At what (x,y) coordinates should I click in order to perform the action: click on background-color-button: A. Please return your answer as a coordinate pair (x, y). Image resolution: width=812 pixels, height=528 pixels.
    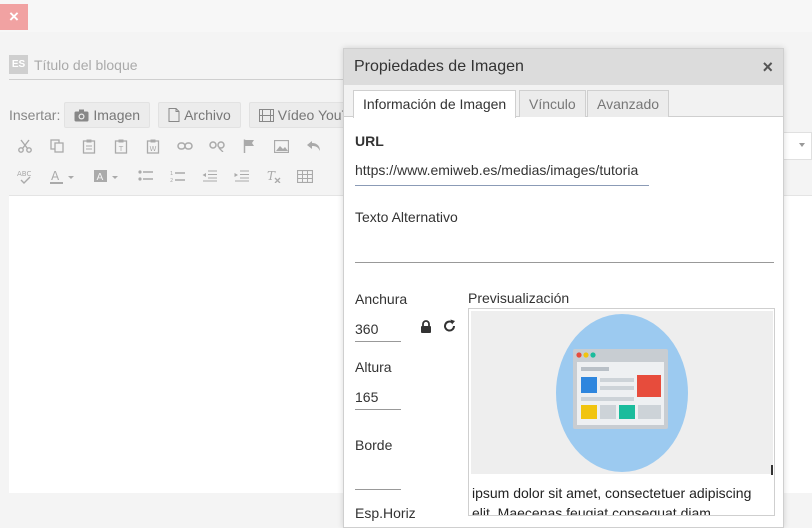
    Looking at the image, I should click on (107, 176).